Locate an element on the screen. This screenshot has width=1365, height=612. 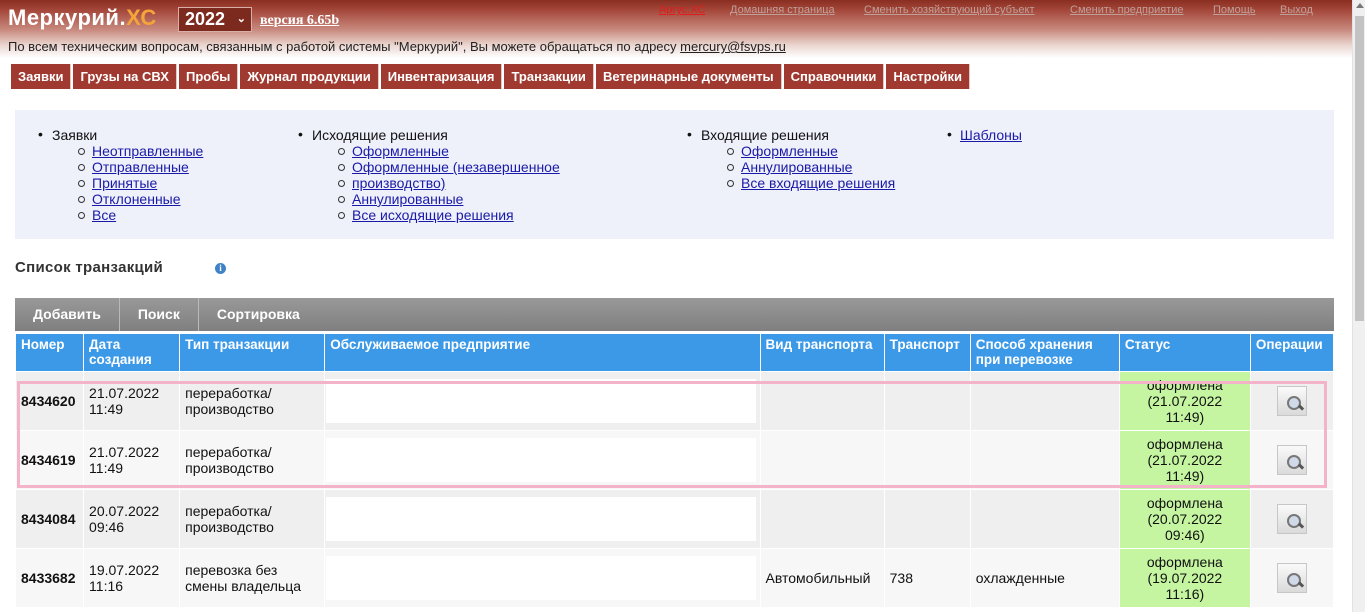
date-text: 20.07.2022 is located at coordinates (124, 511).